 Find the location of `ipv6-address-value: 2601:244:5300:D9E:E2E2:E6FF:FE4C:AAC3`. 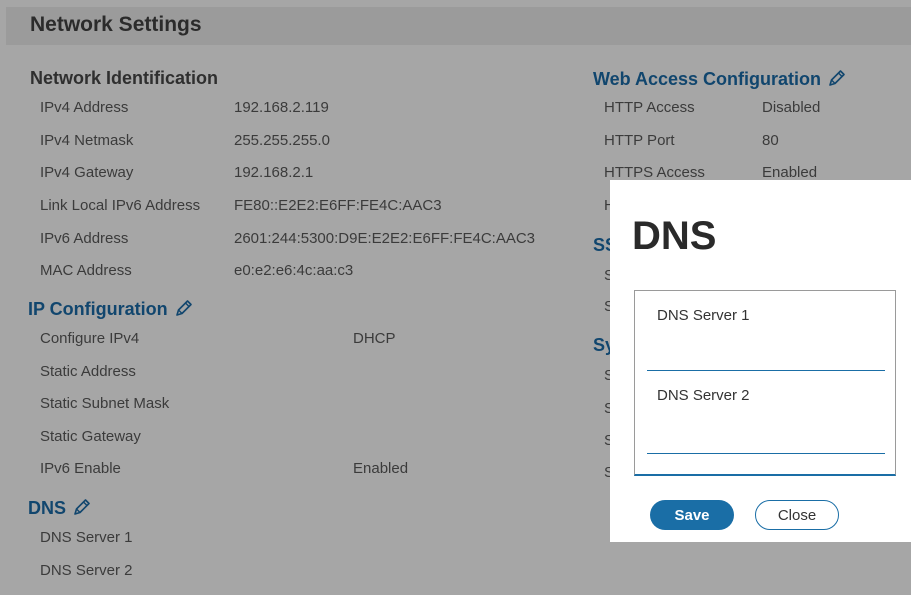

ipv6-address-value: 2601:244:5300:D9E:E2E2:E6FF:FE4C:AAC3 is located at coordinates (385, 238).